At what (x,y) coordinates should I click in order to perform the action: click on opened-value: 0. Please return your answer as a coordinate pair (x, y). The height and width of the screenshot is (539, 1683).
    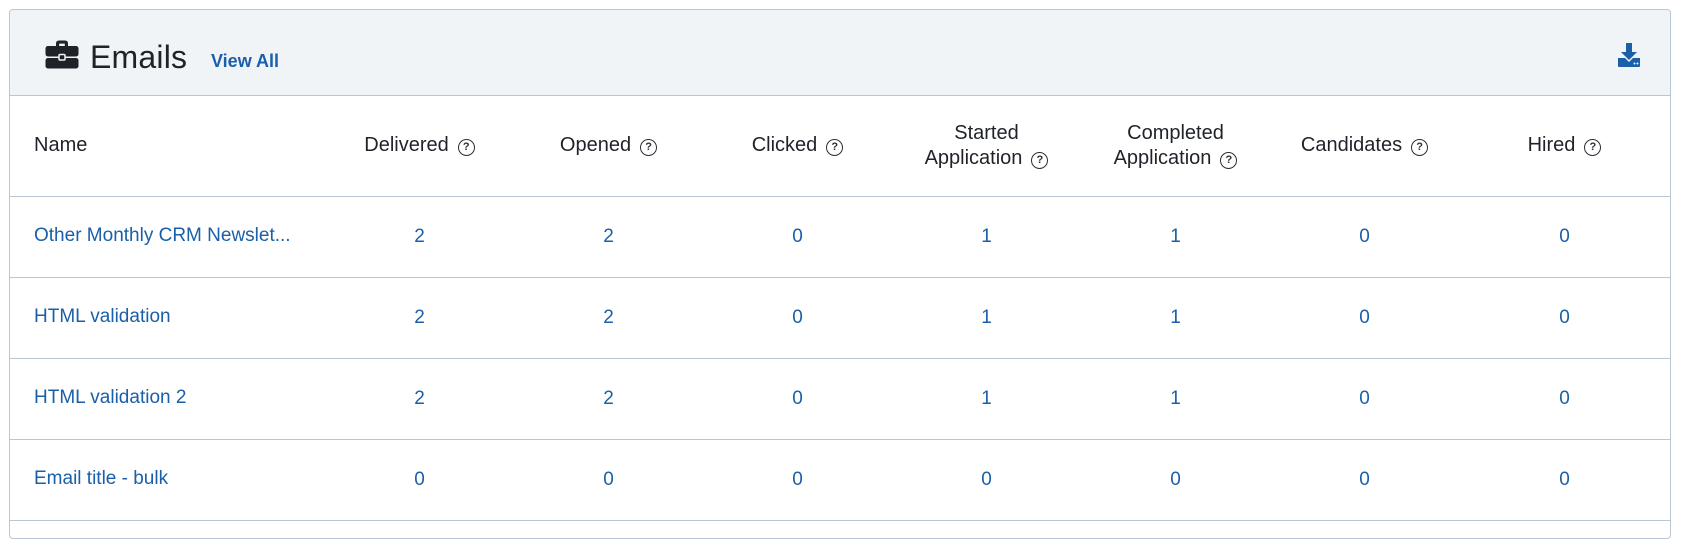
    Looking at the image, I should click on (608, 479).